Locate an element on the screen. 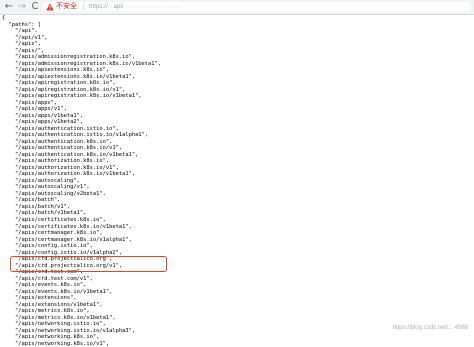 The height and width of the screenshot is (347, 474). back-arrow-icon: ← is located at coordinates (9, 7).